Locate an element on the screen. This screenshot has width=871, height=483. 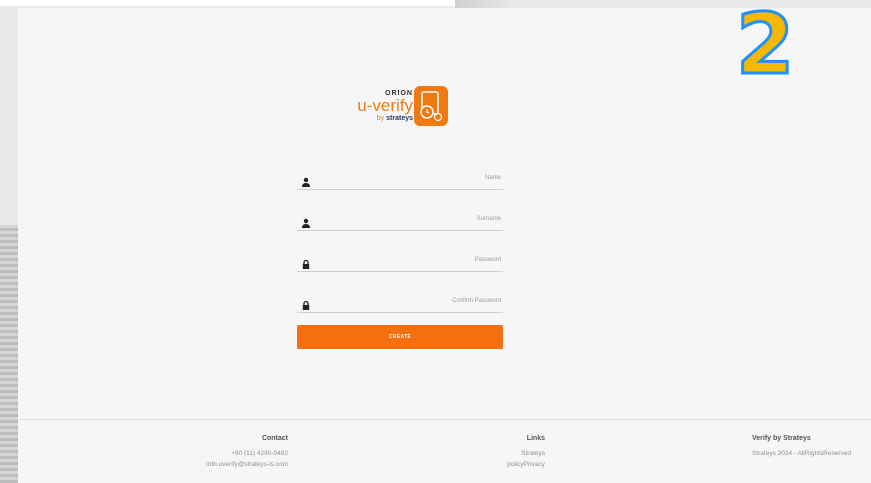
background-strip is located at coordinates (227, 3).